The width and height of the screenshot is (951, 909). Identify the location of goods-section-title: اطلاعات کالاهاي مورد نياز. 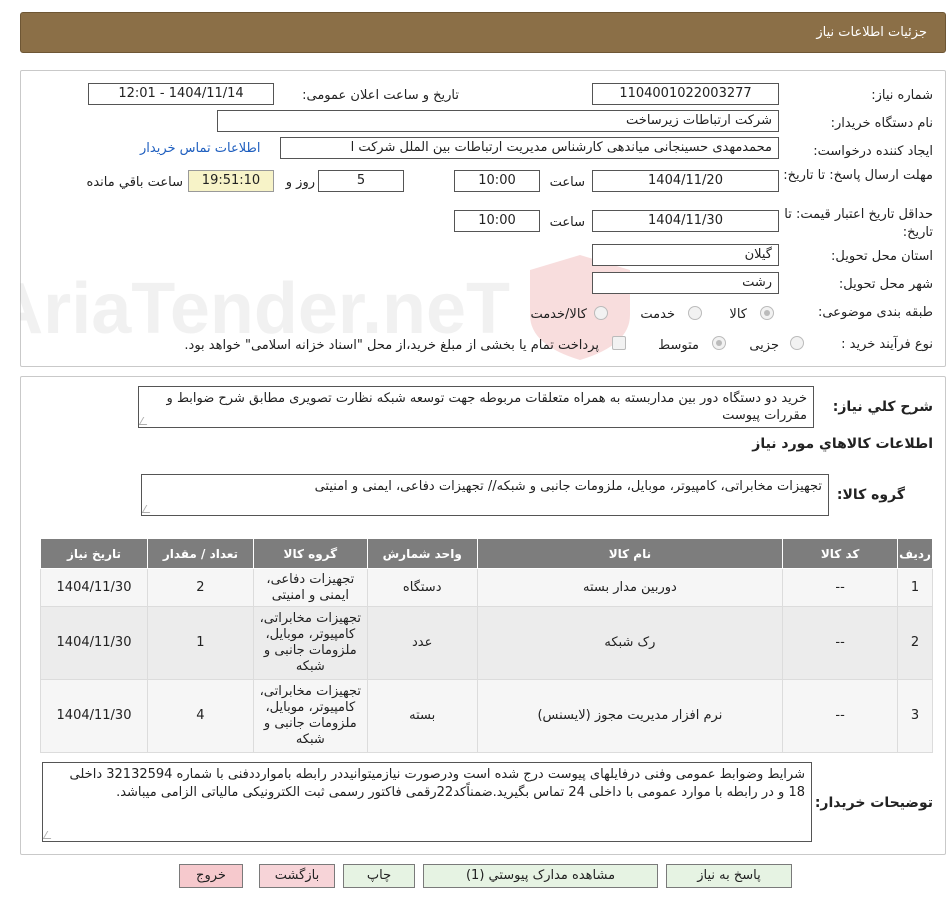
(842, 444).